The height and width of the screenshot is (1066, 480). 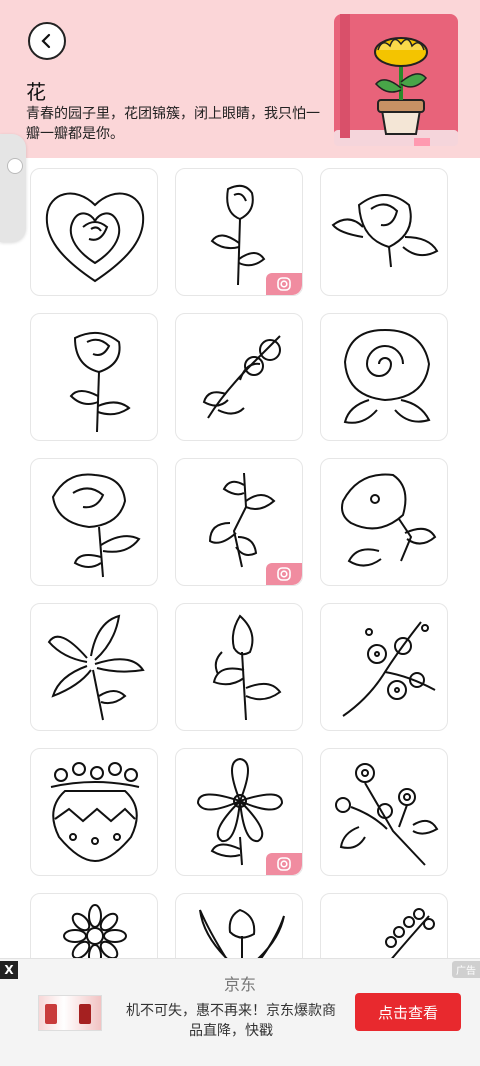 I want to click on flower-branch-drawing, so click(x=241, y=377).